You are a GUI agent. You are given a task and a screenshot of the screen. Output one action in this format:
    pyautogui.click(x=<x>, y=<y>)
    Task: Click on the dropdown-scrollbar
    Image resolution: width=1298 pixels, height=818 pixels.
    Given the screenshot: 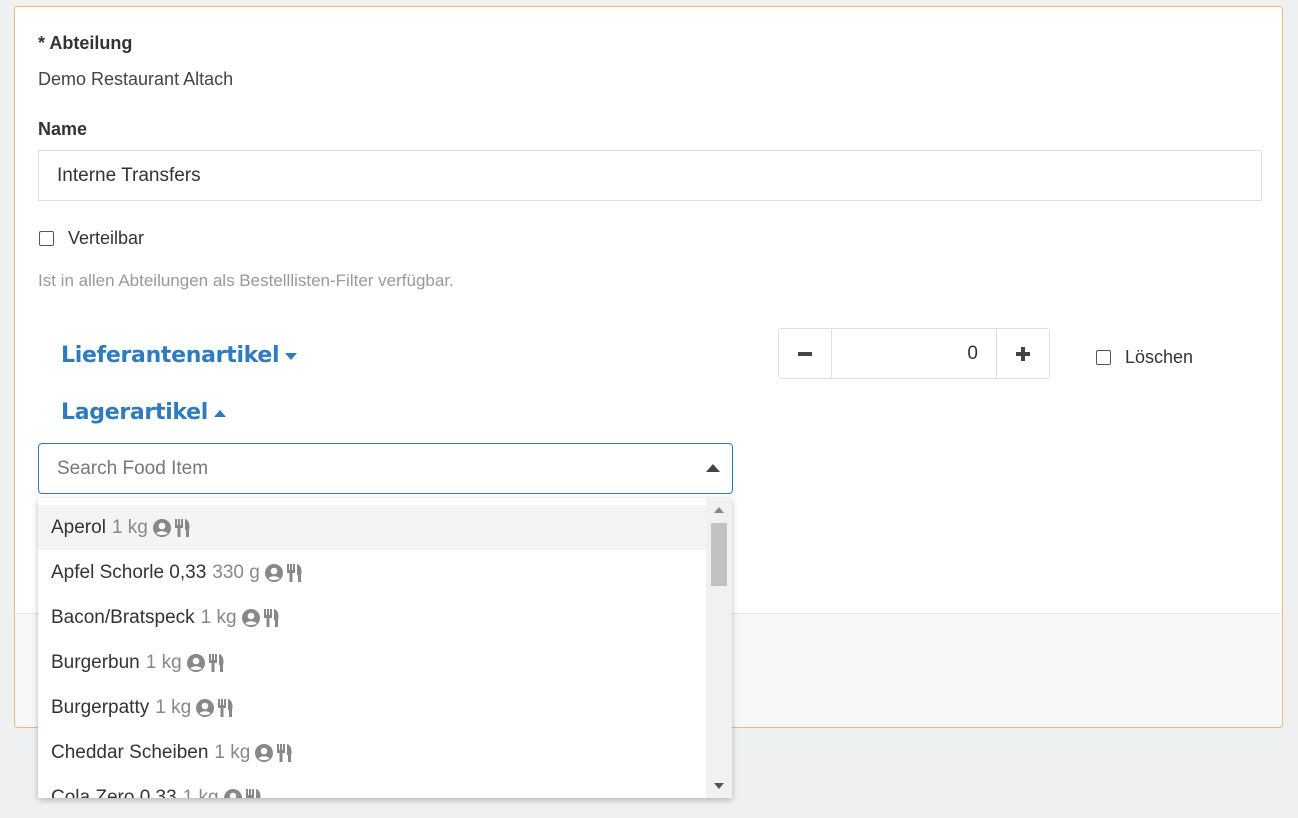 What is the action you would take?
    pyautogui.click(x=719, y=648)
    